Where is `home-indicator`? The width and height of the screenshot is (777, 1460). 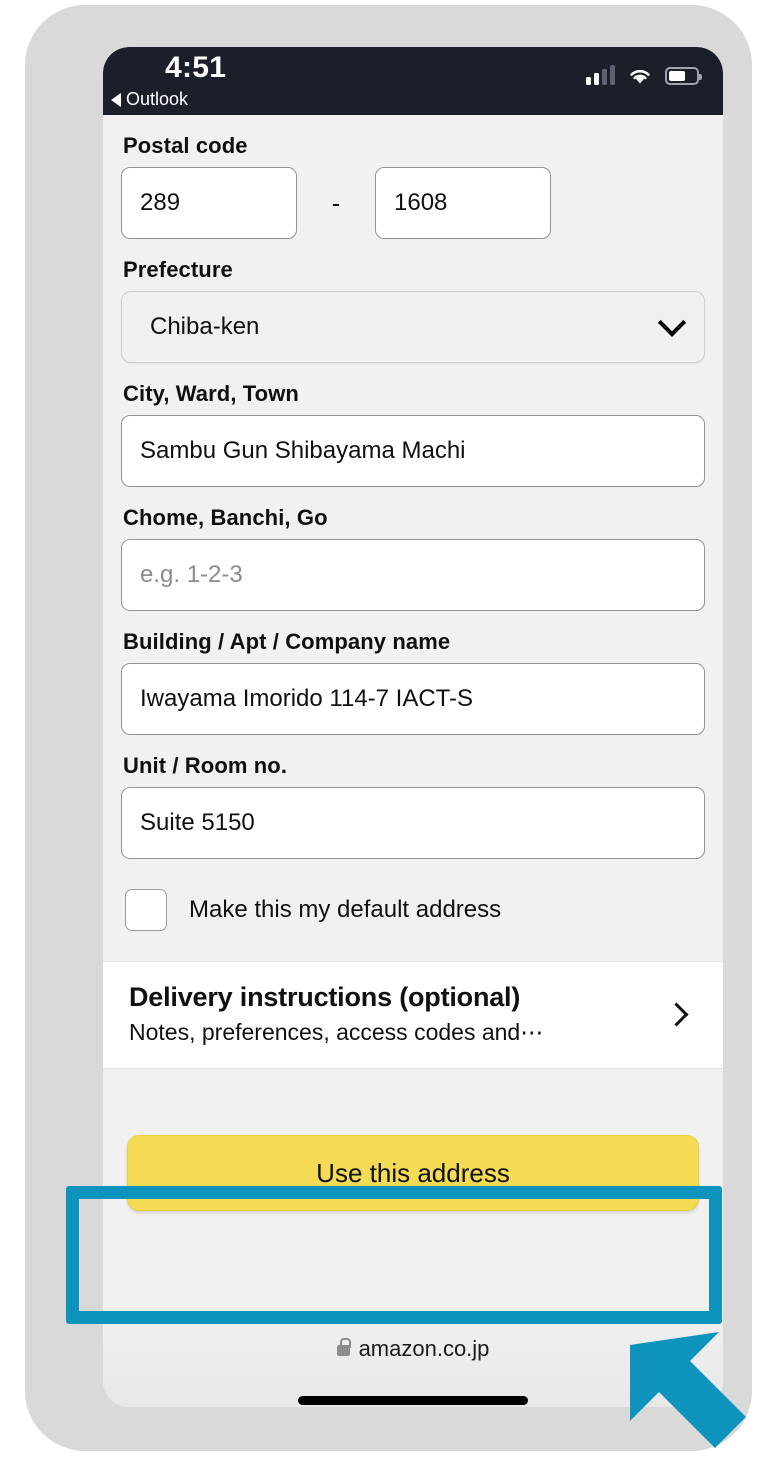
home-indicator is located at coordinates (413, 1400).